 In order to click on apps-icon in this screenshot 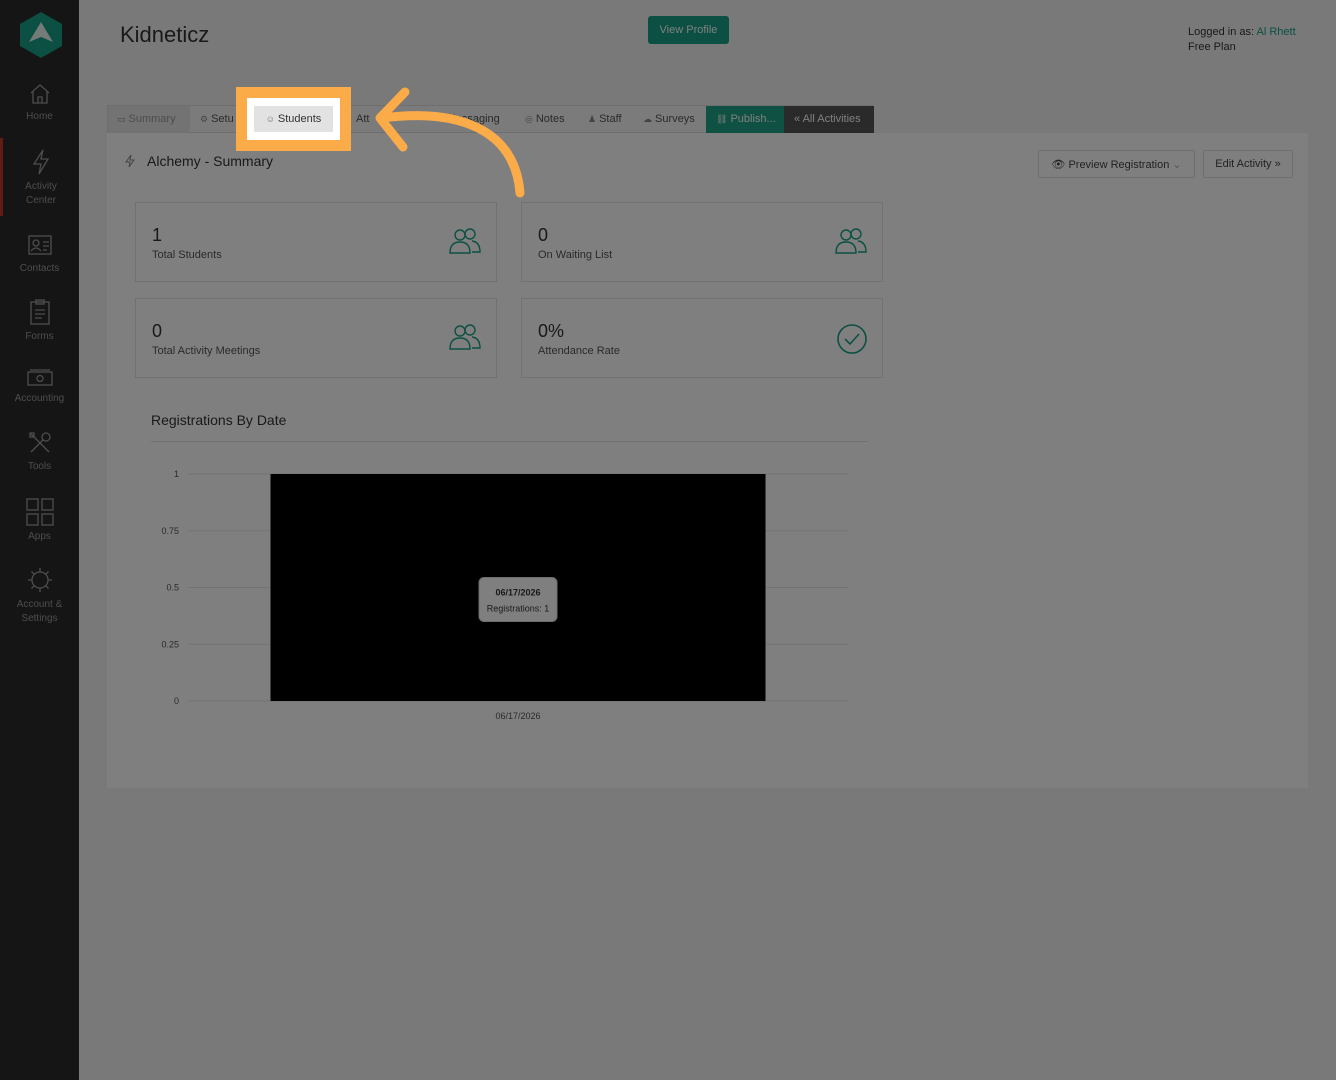, I will do `click(39, 512)`.